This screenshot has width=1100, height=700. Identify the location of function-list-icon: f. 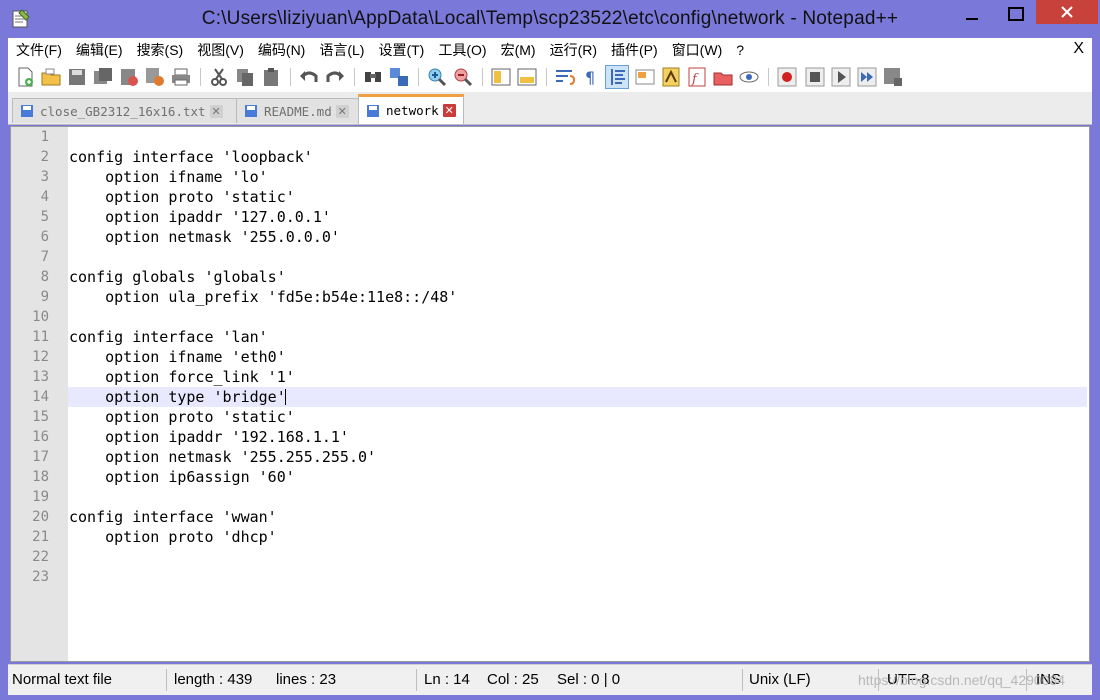
(697, 77).